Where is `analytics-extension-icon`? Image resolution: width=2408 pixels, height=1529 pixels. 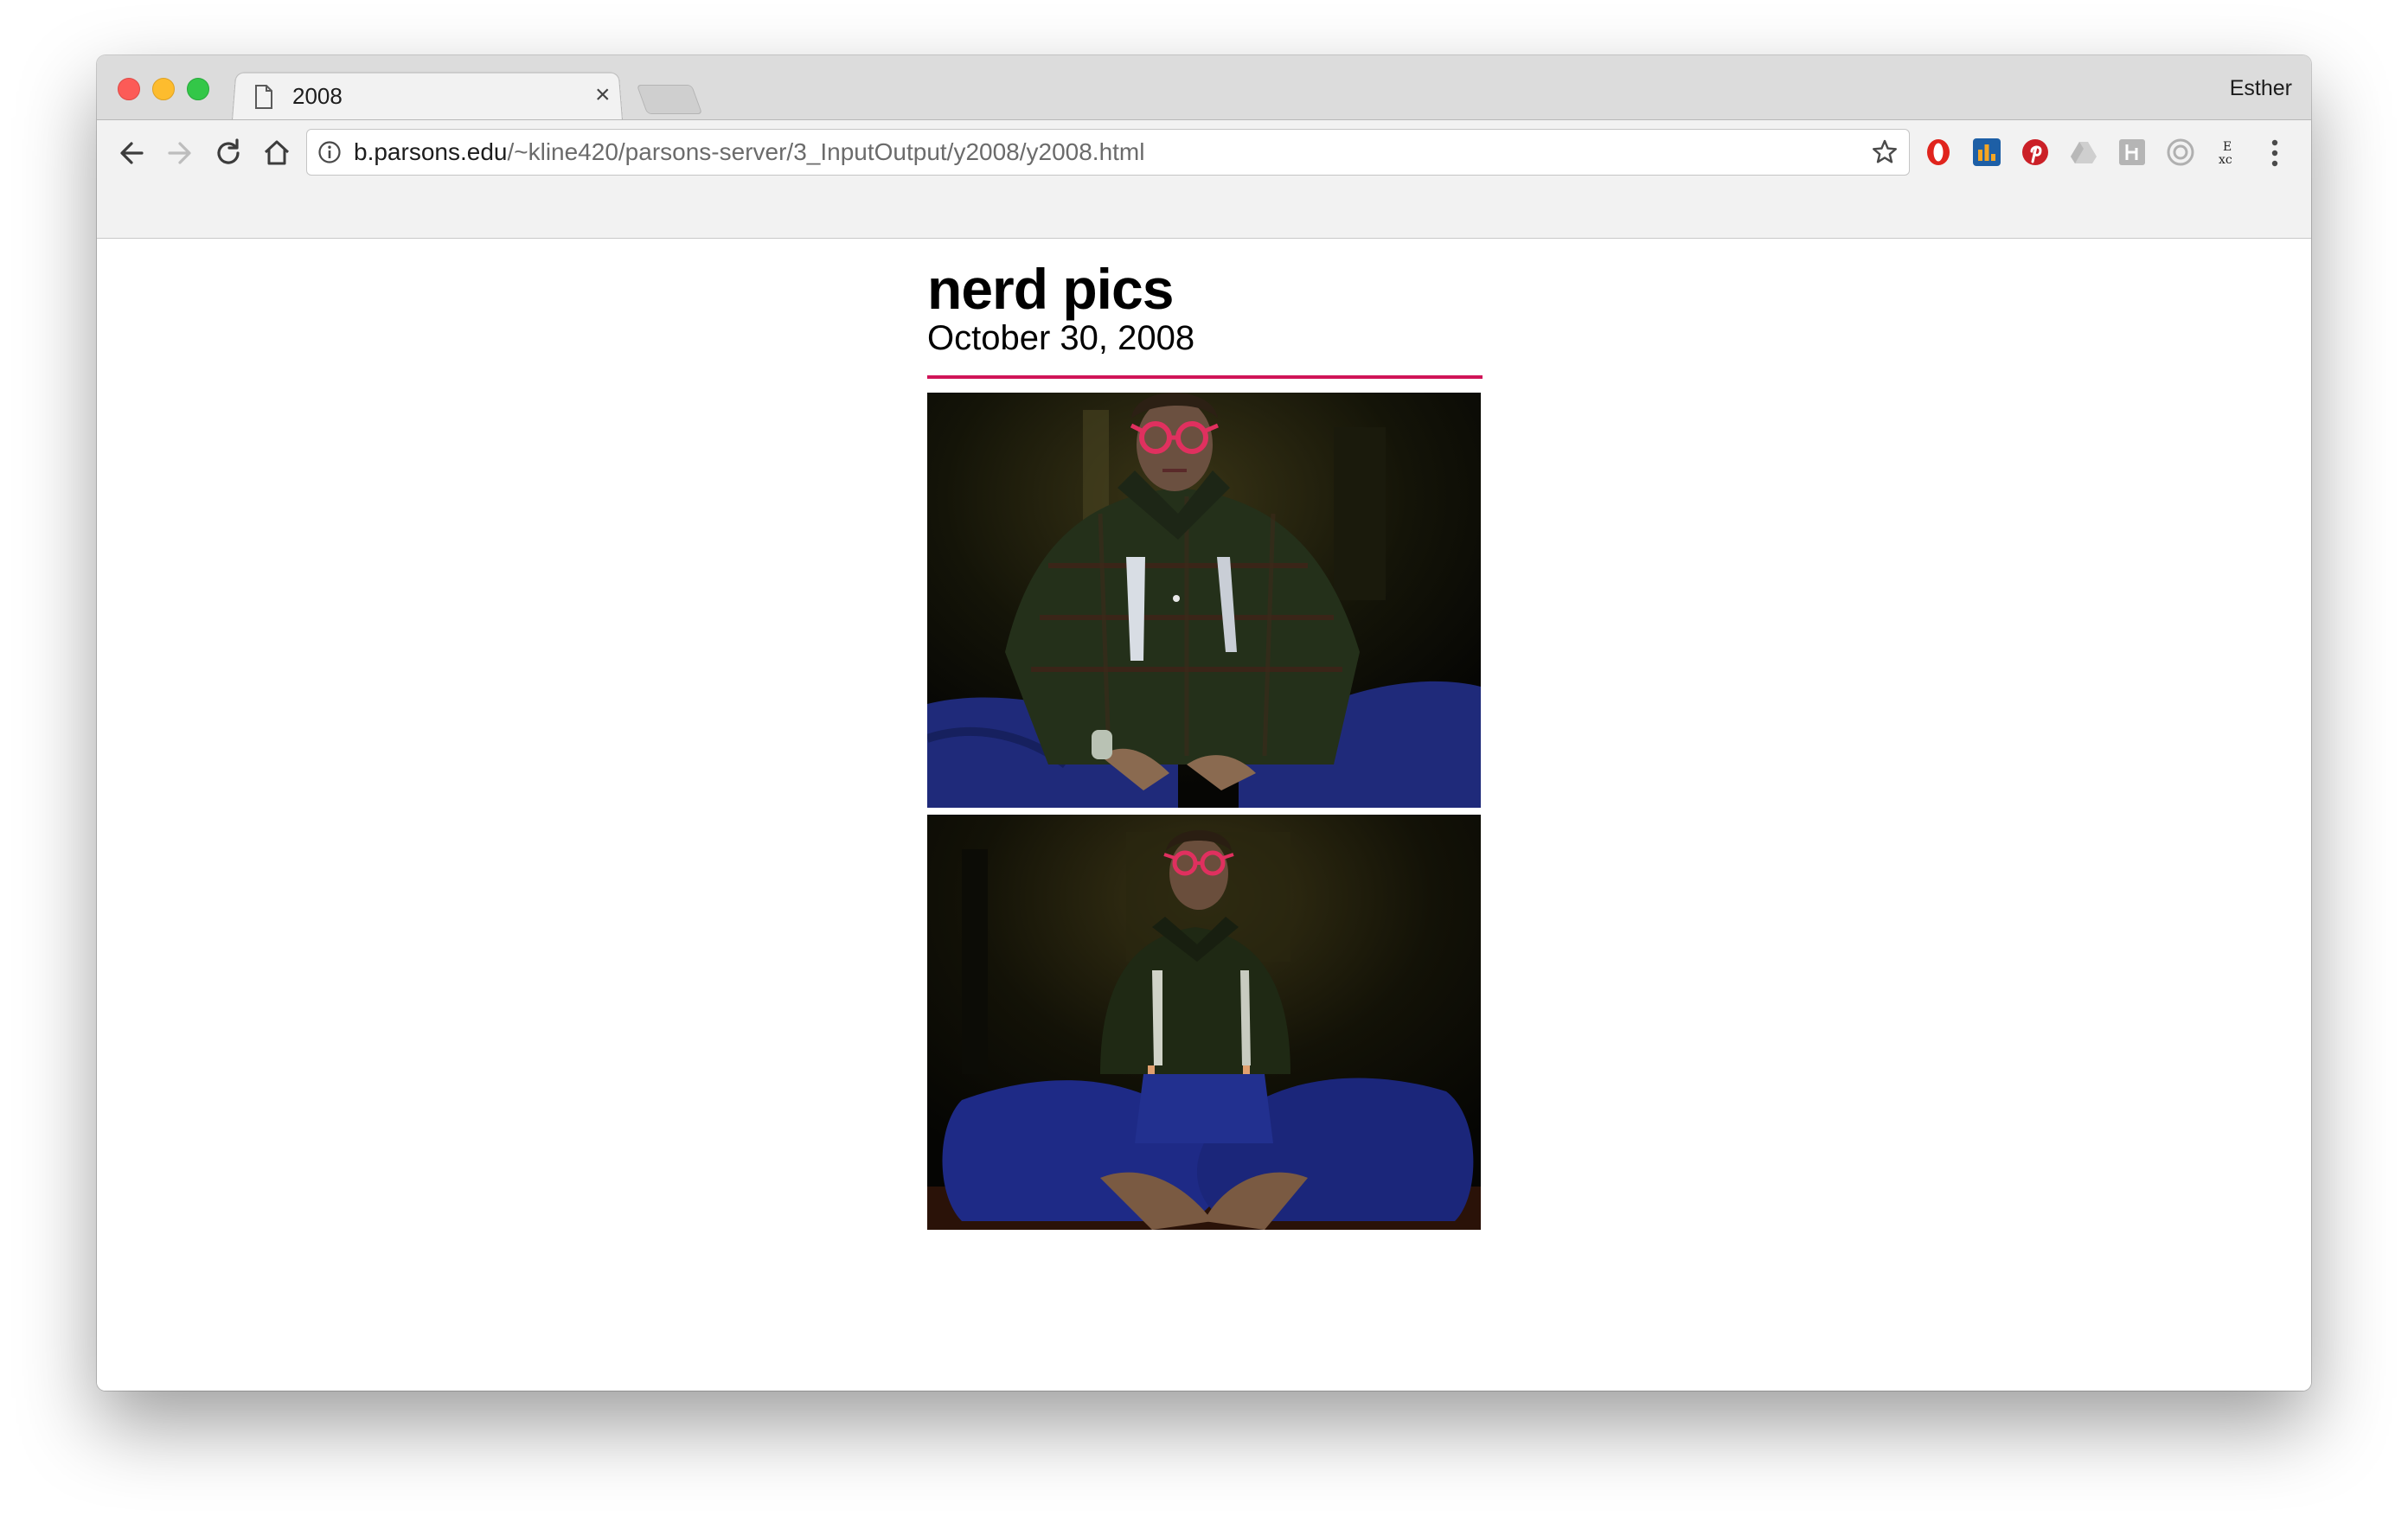
analytics-extension-icon is located at coordinates (1986, 152).